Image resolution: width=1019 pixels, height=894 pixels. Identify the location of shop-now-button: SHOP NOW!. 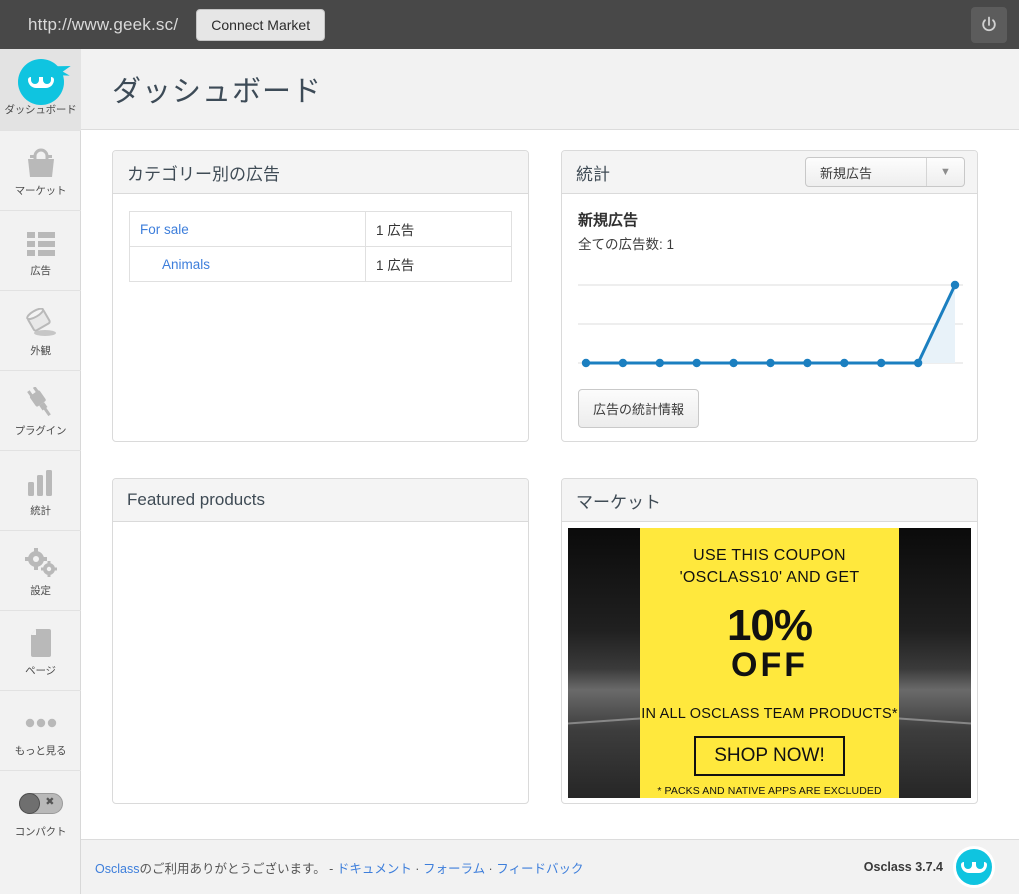
(769, 755).